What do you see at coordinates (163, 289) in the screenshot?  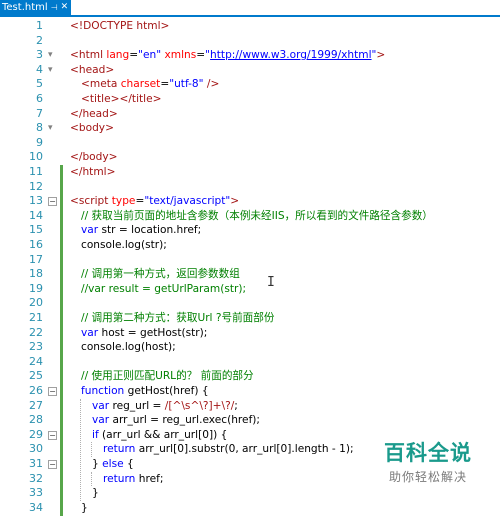 I see `code-text: //var result = getUrlParam(str);` at bounding box center [163, 289].